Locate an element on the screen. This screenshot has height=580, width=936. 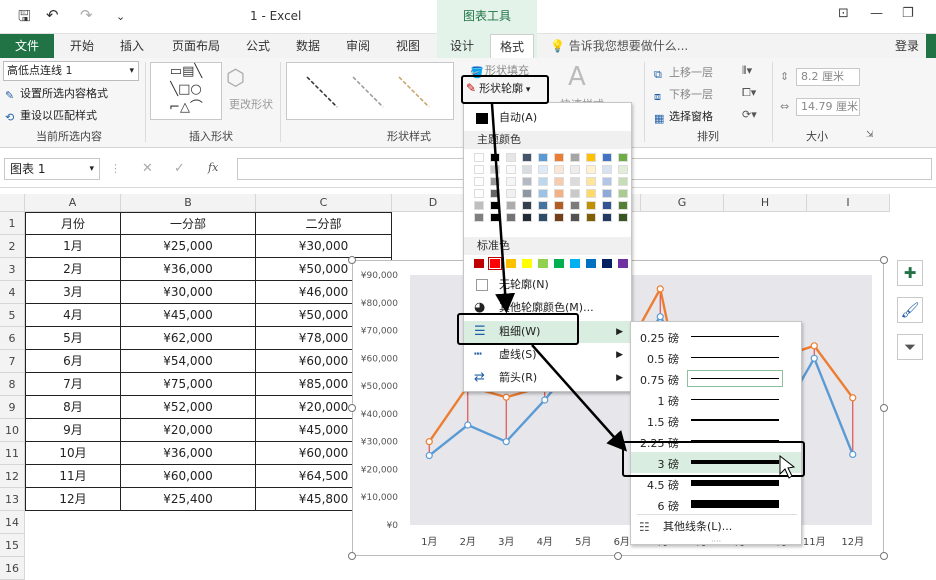
table-header-cell: 二分部 is located at coordinates (324, 223).